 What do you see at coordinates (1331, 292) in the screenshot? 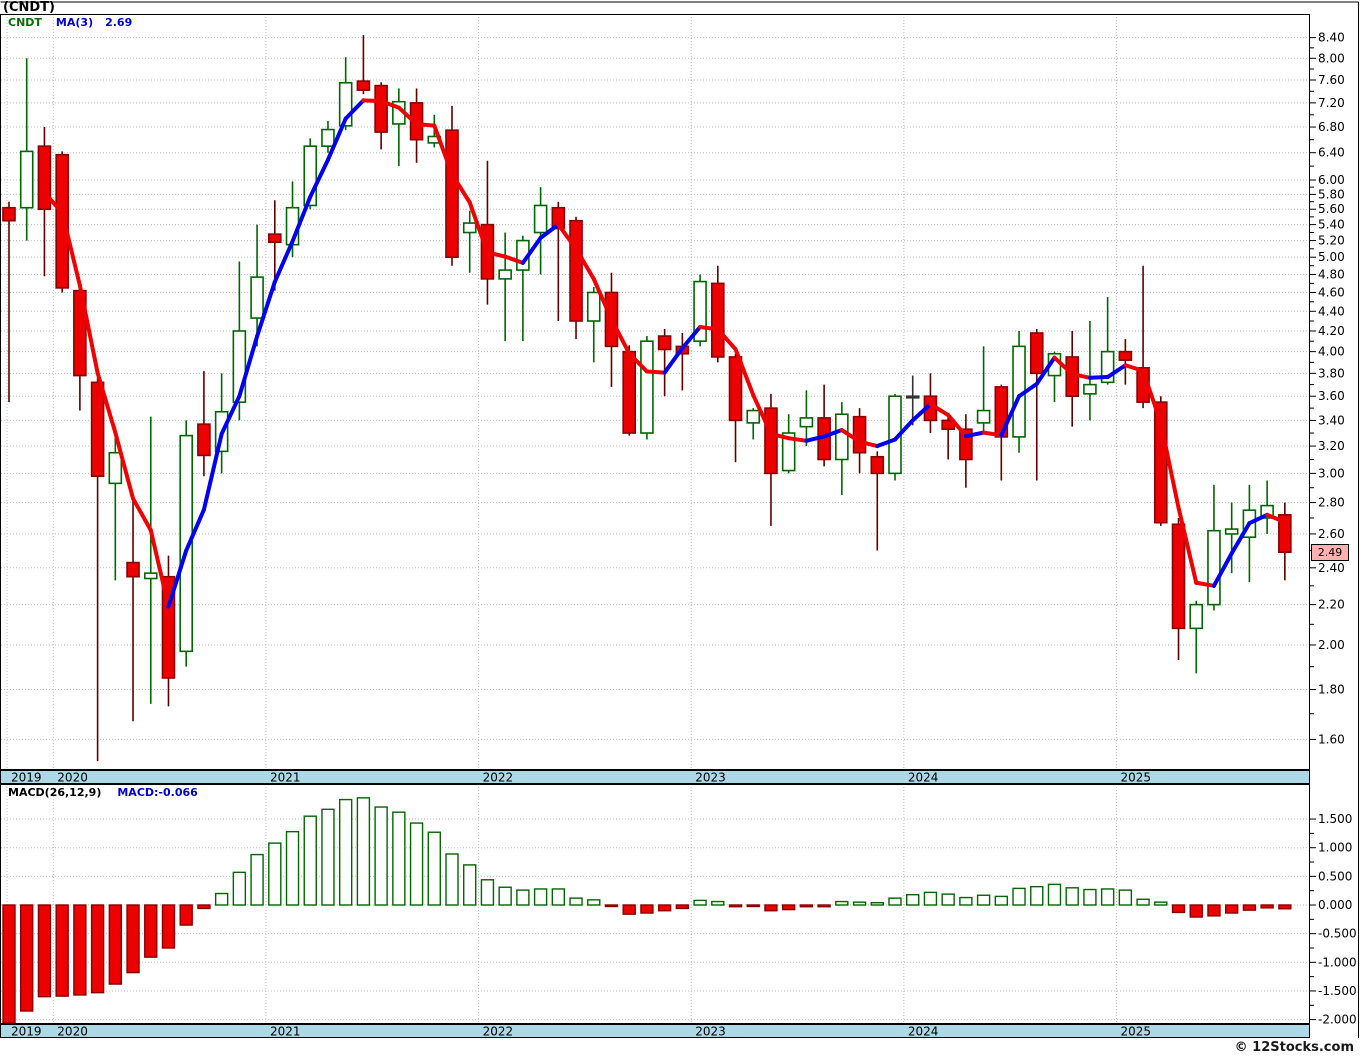
I see `price-axis-label: 4.60` at bounding box center [1331, 292].